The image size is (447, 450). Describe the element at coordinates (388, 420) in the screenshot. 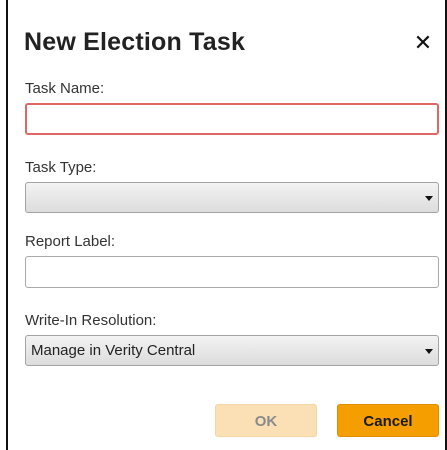

I see `cancel-button: Cancel` at that location.